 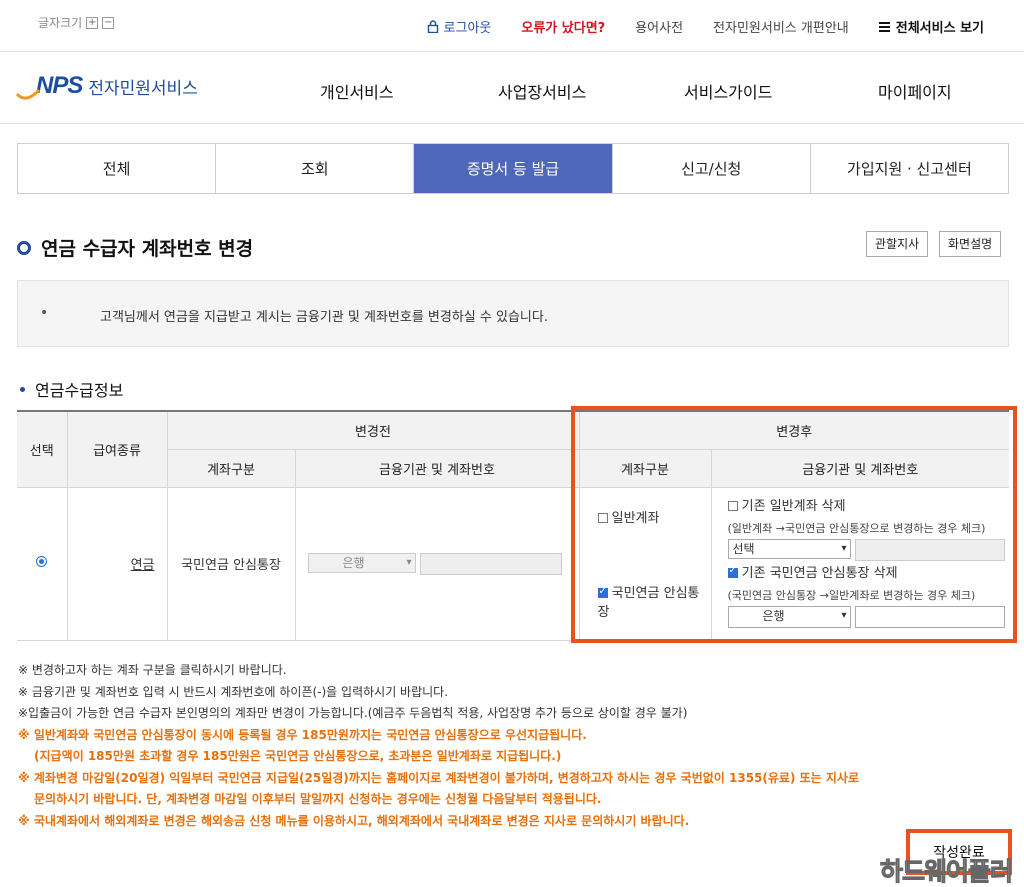 I want to click on branch-office-button: 관할지사, so click(x=897, y=244).